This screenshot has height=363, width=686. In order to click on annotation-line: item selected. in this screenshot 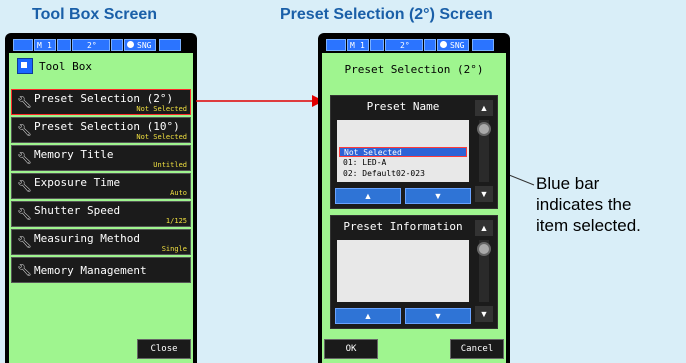, I will do `click(588, 225)`.